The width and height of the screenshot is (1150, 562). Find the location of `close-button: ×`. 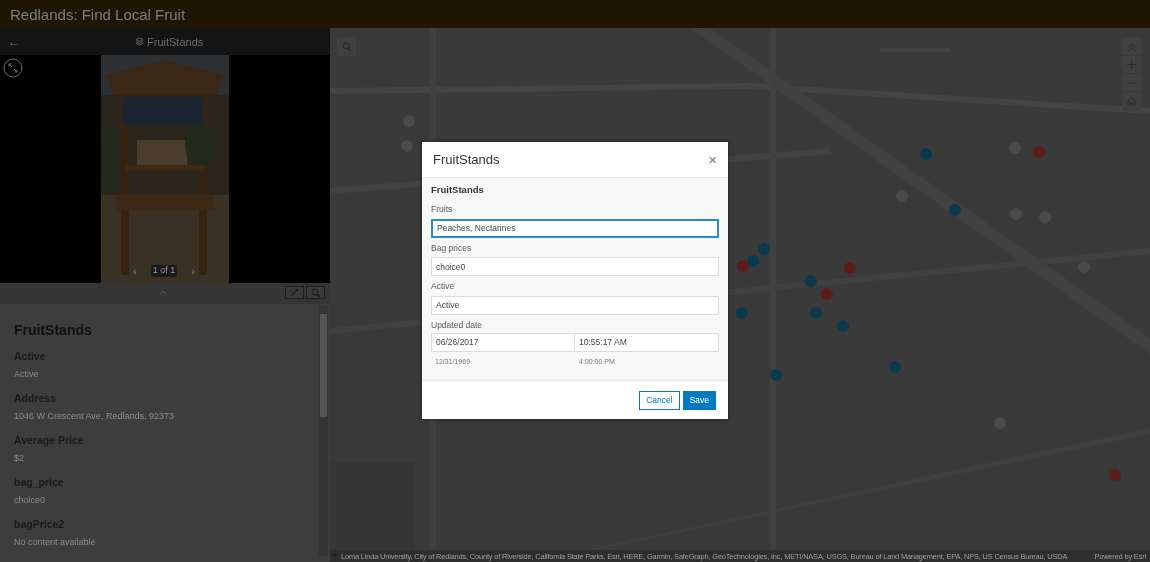

close-button: × is located at coordinates (712, 159).